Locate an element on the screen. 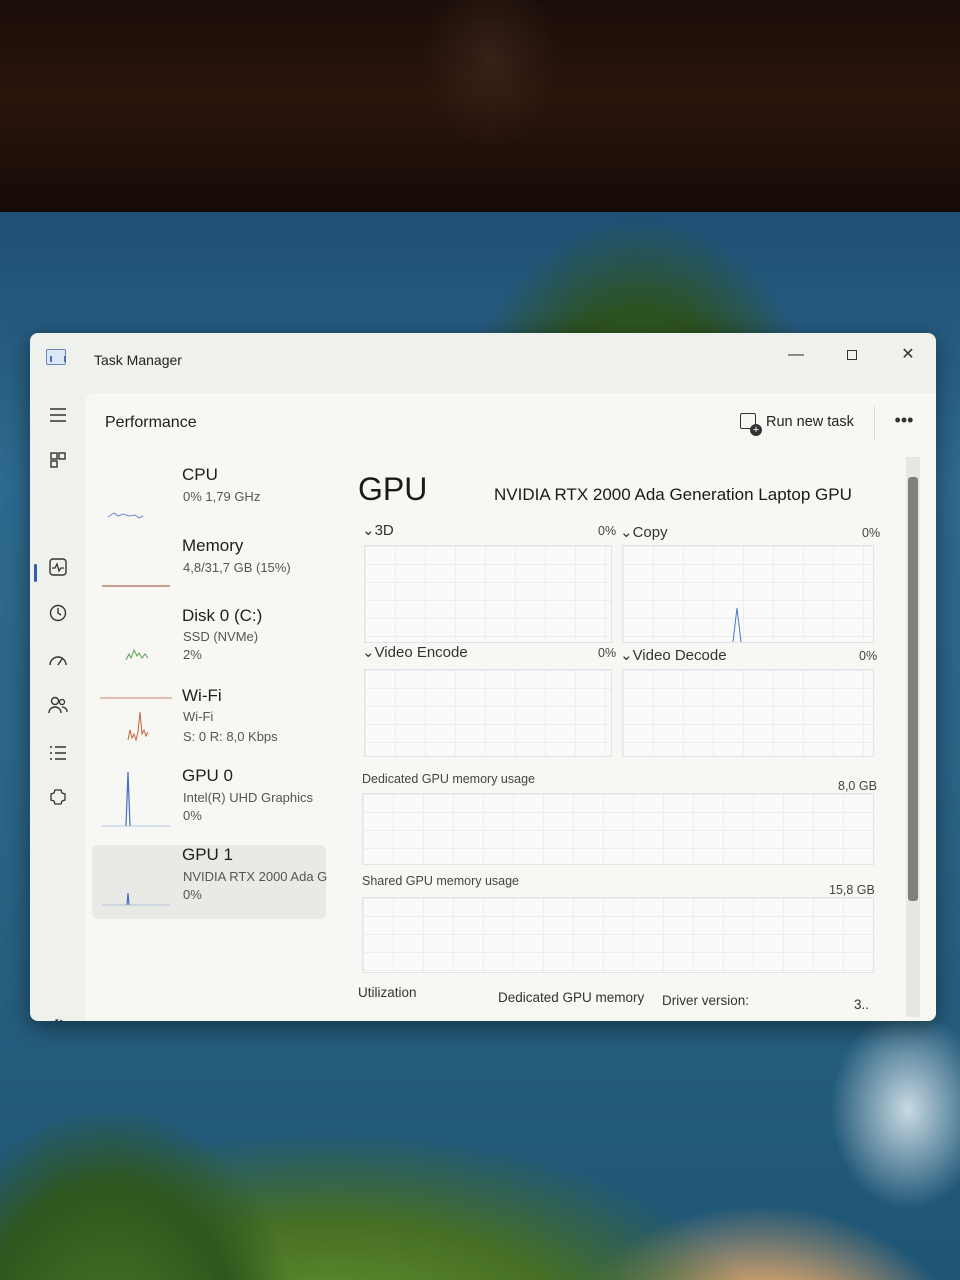  device-name: GPU 1 is located at coordinates (208, 854).